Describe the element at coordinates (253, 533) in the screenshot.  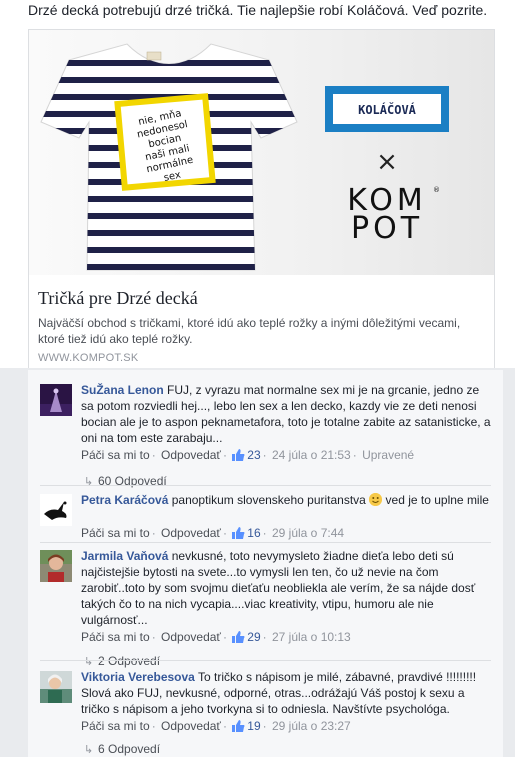
I see `like-count: 16` at that location.